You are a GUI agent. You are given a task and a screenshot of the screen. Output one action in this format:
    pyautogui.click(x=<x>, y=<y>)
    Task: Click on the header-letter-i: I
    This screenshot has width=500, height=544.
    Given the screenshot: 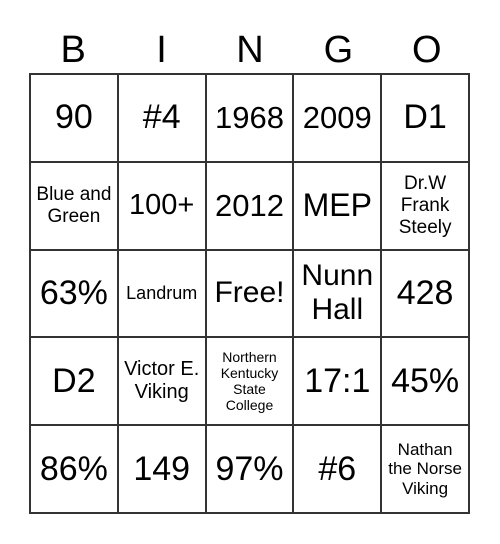 What is the action you would take?
    pyautogui.click(x=161, y=50)
    